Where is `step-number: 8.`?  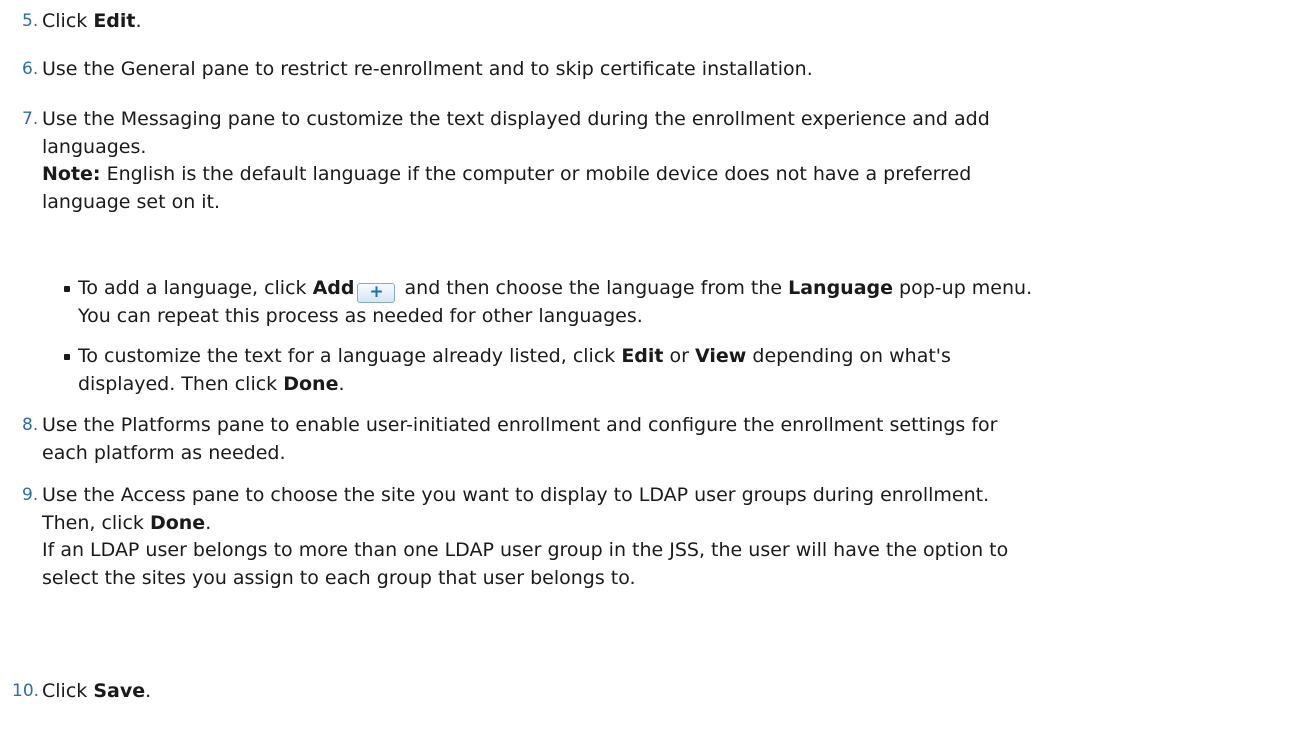
step-number: 8. is located at coordinates (30, 425).